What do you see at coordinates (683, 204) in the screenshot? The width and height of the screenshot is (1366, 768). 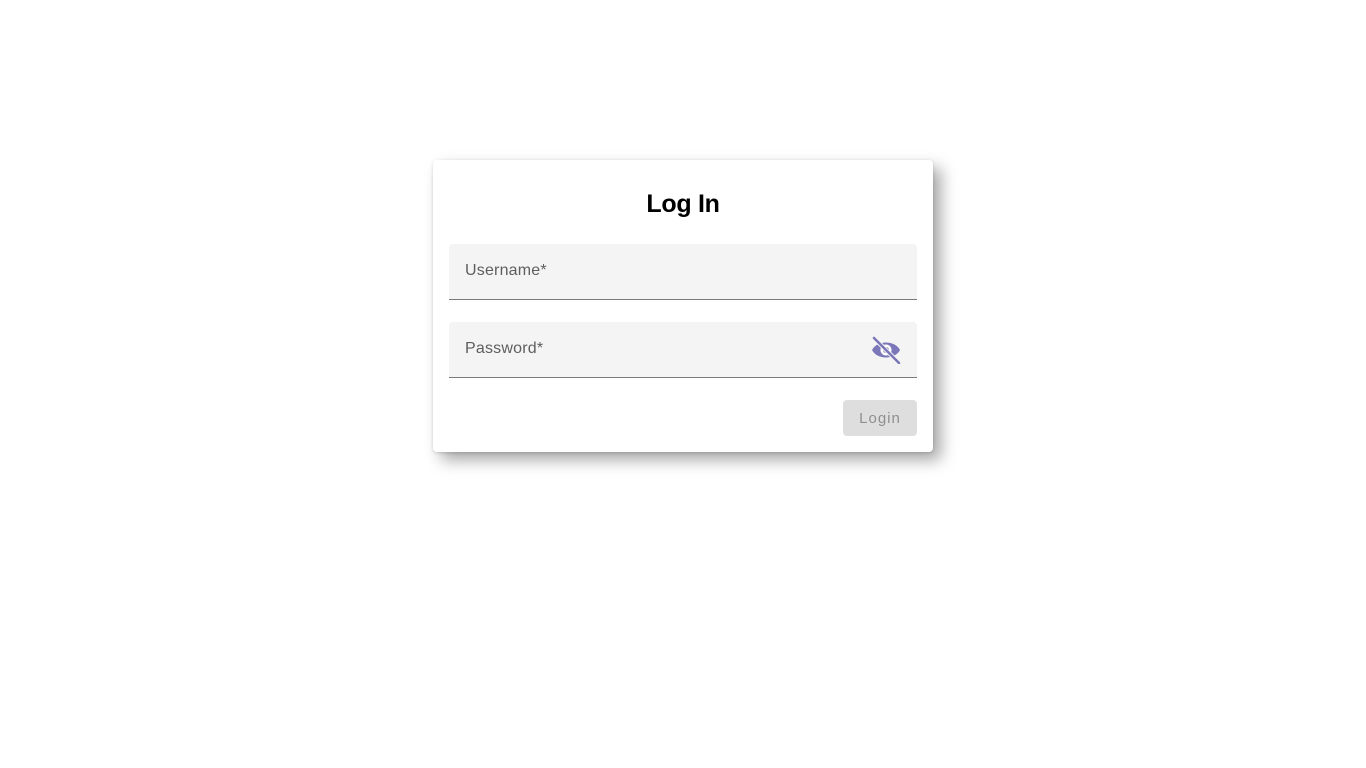 I see `page-title: Log In` at bounding box center [683, 204].